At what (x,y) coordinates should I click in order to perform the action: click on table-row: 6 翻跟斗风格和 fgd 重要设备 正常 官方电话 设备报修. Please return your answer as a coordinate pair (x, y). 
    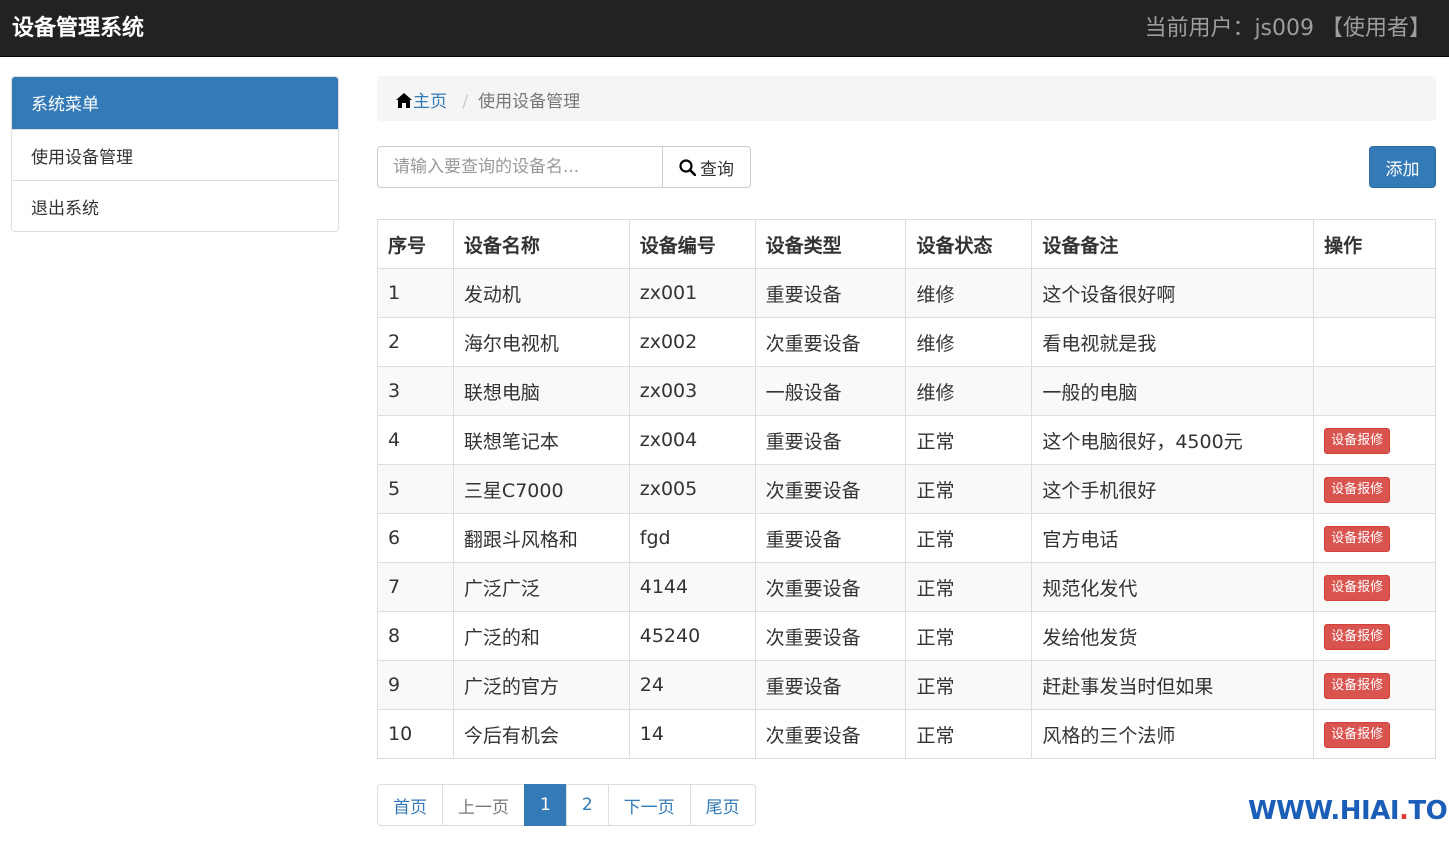
    Looking at the image, I should click on (906, 538).